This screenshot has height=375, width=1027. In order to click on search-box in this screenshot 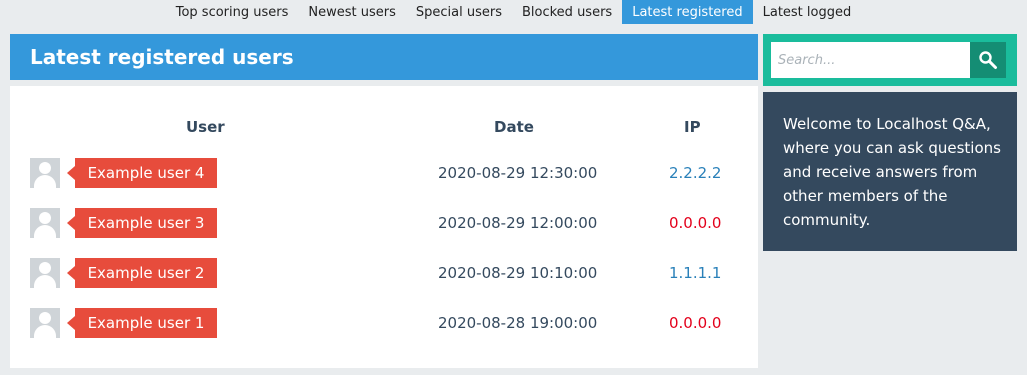, I will do `click(890, 60)`.